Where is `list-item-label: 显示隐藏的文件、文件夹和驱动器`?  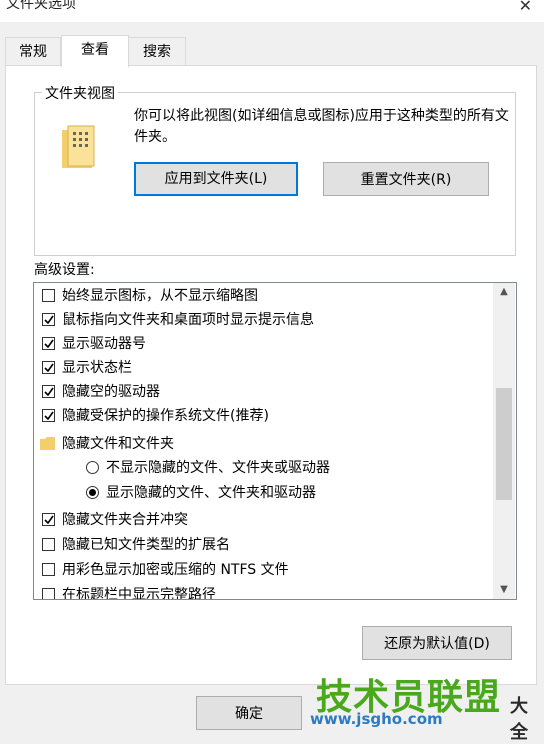 list-item-label: 显示隐藏的文件、文件夹和驱动器 is located at coordinates (211, 493).